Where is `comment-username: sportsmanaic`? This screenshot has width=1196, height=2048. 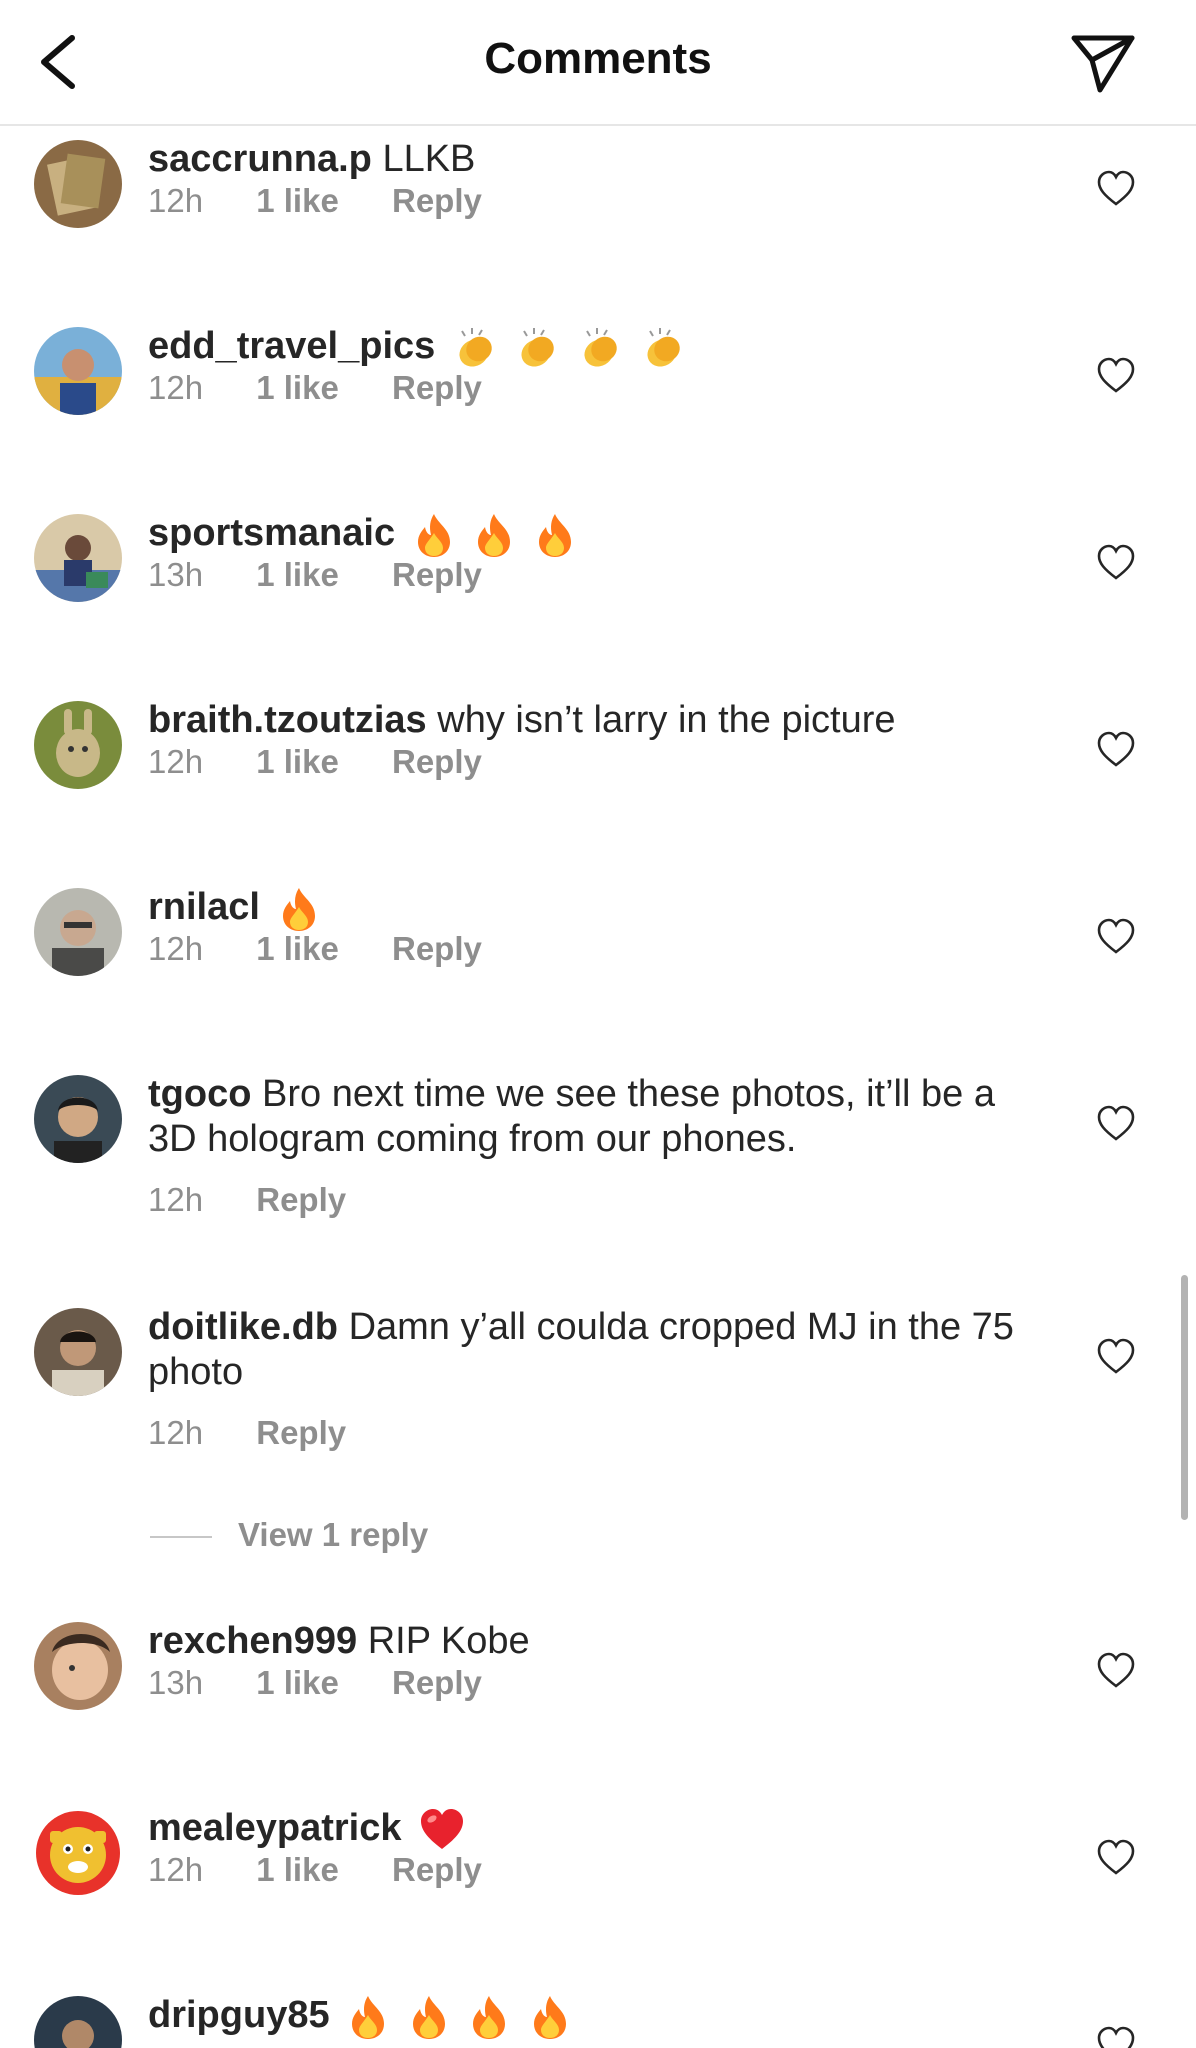 comment-username: sportsmanaic is located at coordinates (271, 533).